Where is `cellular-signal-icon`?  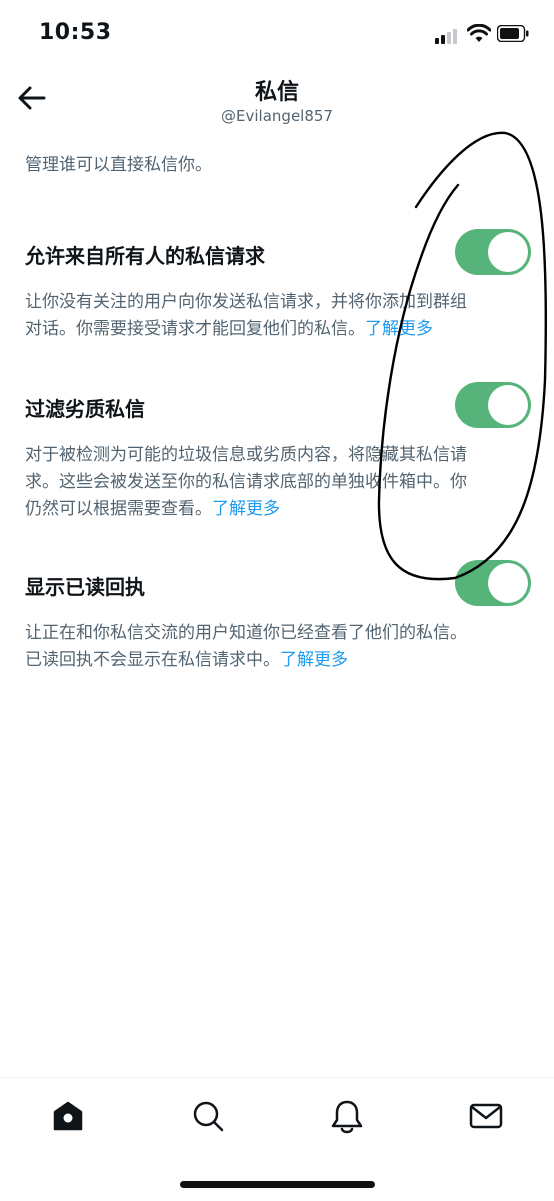 cellular-signal-icon is located at coordinates (448, 36).